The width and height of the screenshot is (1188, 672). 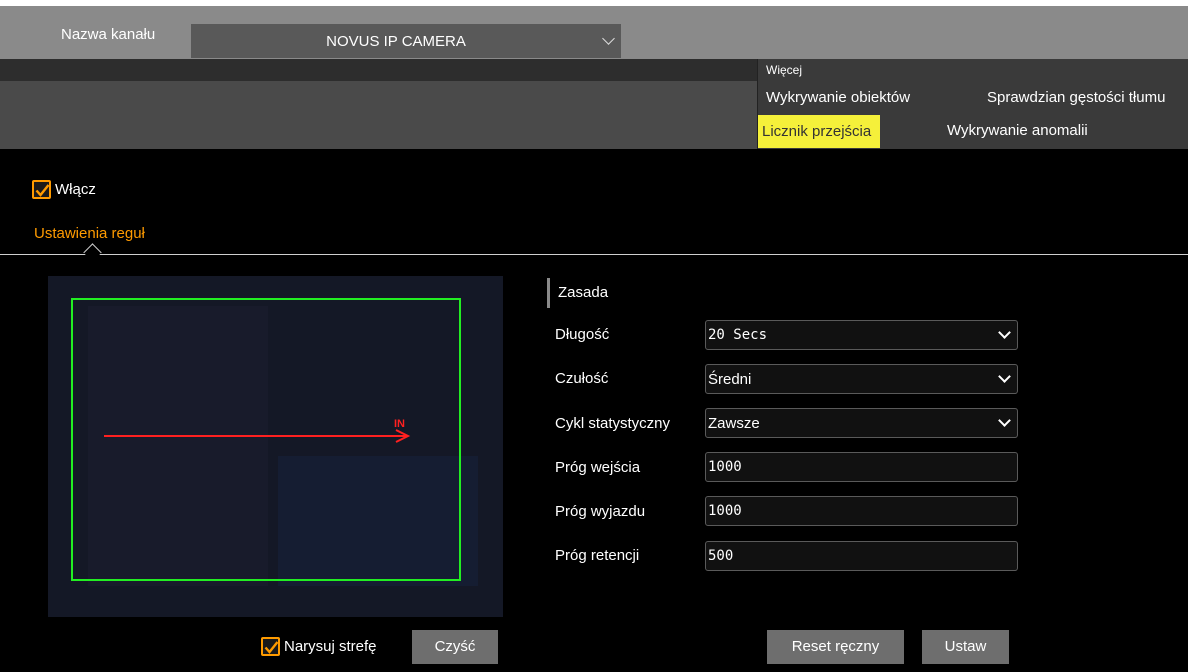 What do you see at coordinates (1017, 130) in the screenshot?
I see `menu-item-anomaly-detection: Wykrywanie anomalii` at bounding box center [1017, 130].